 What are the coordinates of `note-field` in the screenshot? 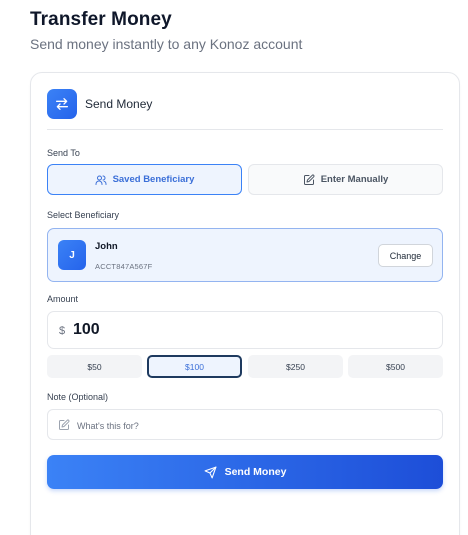 It's located at (245, 424).